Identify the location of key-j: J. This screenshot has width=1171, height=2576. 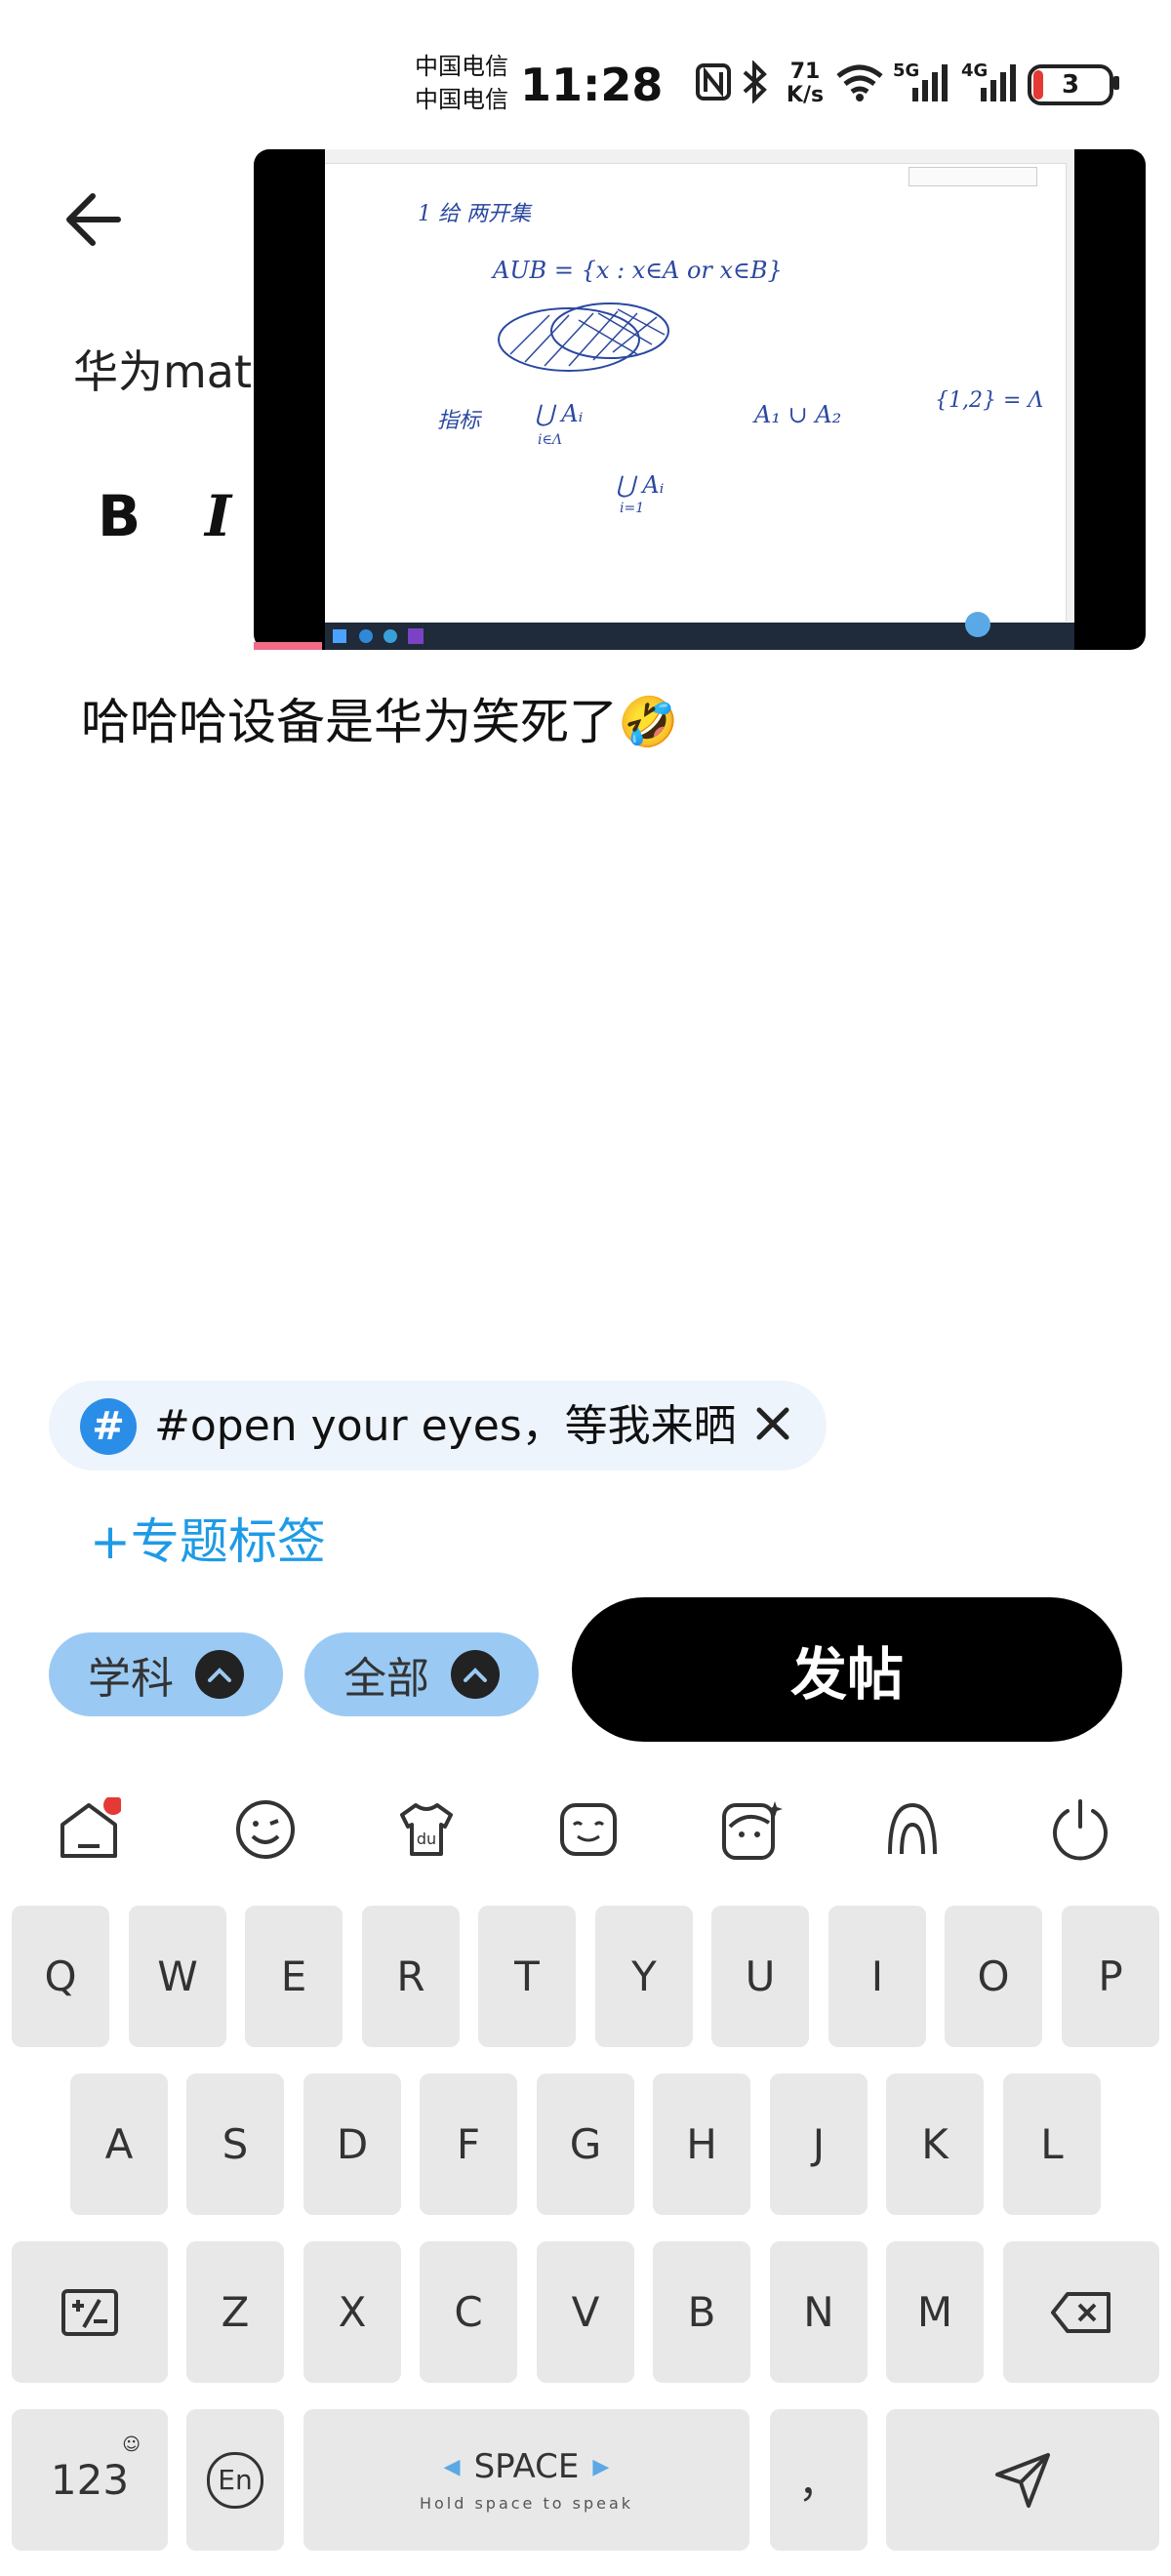
(819, 2144).